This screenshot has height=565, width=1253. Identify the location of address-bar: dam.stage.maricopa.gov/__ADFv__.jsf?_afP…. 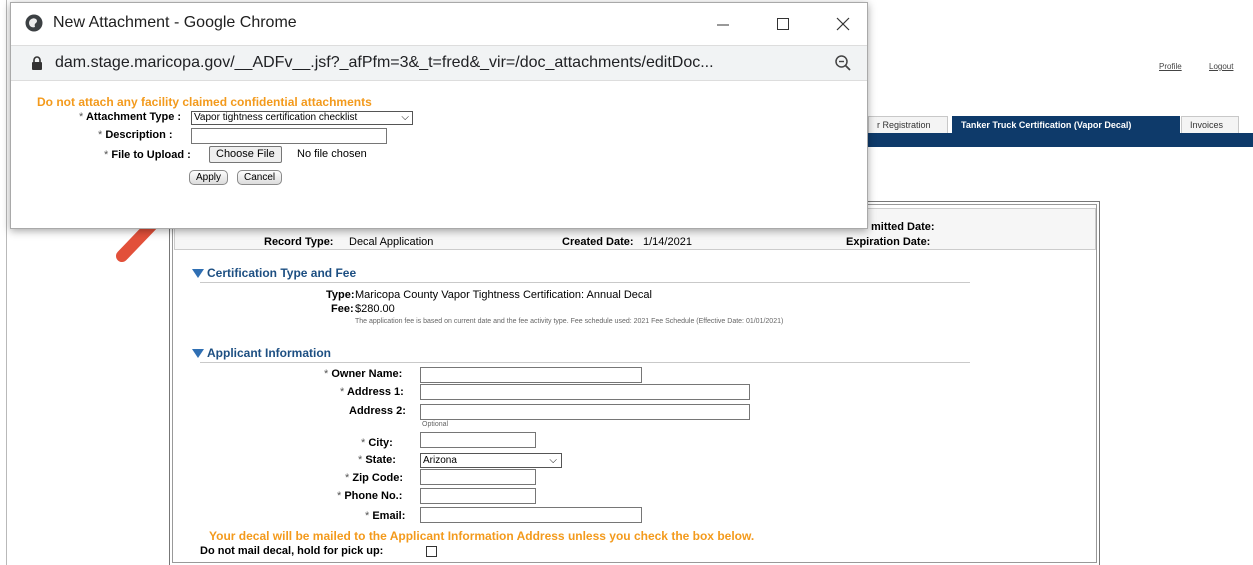
(439, 63).